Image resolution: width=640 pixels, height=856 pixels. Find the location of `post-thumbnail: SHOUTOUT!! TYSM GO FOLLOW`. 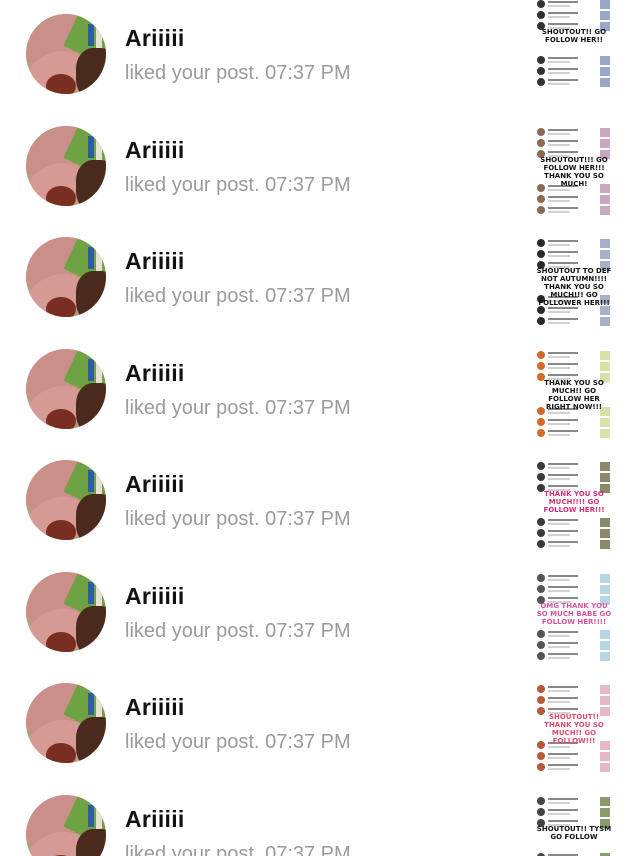

post-thumbnail: SHOUTOUT!! TYSM GO FOLLOW is located at coordinates (574, 825).